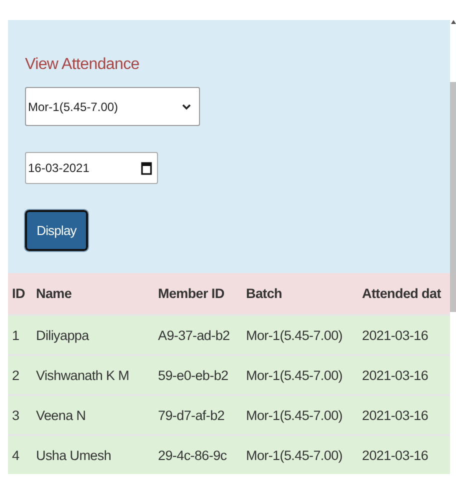  What do you see at coordinates (112, 106) in the screenshot?
I see `batch-select: Mor-1(5.45-7.00)` at bounding box center [112, 106].